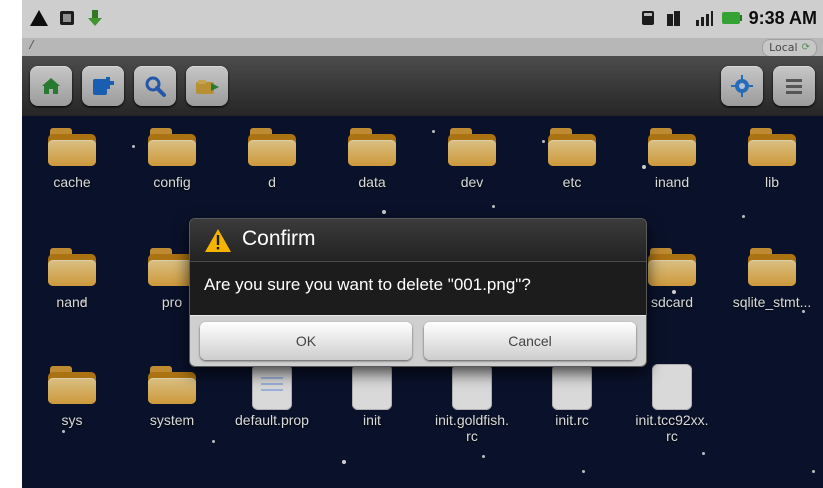 The height and width of the screenshot is (488, 823). Describe the element at coordinates (32, 46) in the screenshot. I see `current-path: /` at that location.